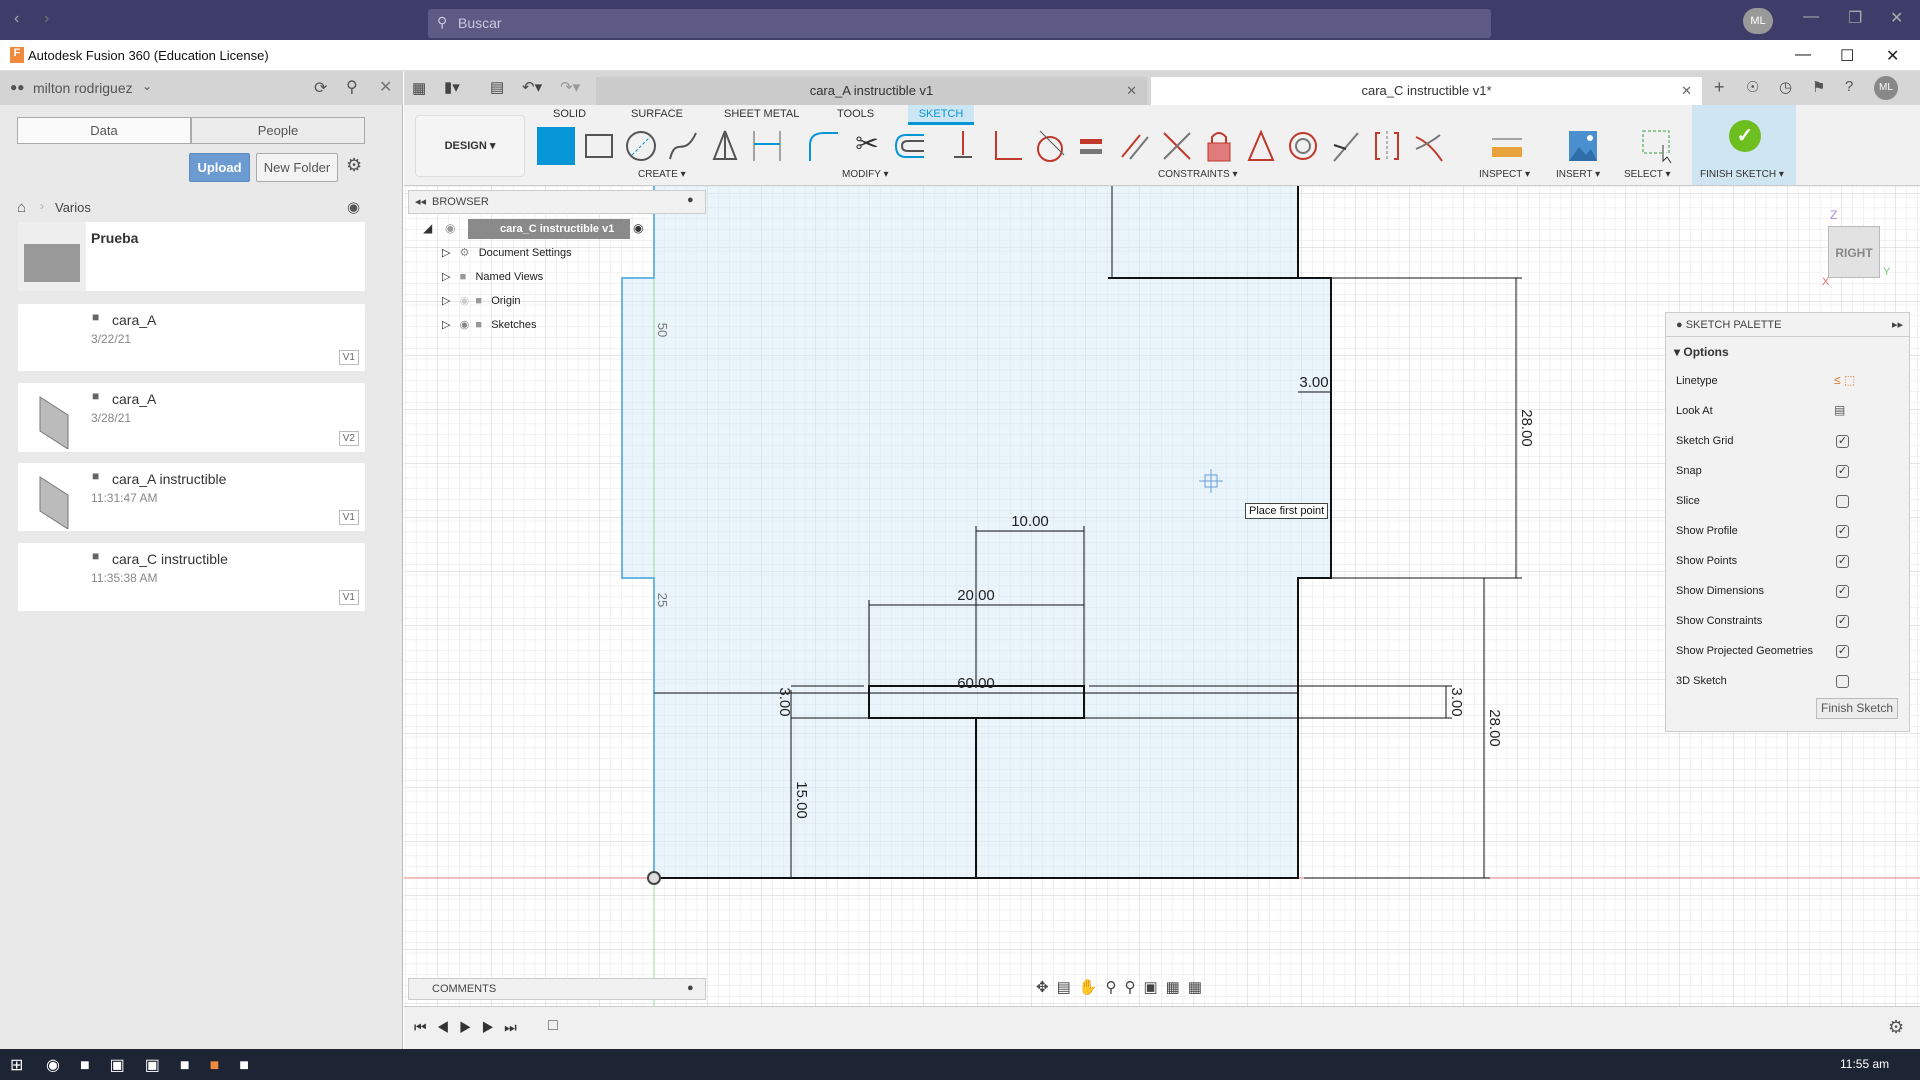 The height and width of the screenshot is (1080, 1920). I want to click on line-tool-icon, so click(556, 146).